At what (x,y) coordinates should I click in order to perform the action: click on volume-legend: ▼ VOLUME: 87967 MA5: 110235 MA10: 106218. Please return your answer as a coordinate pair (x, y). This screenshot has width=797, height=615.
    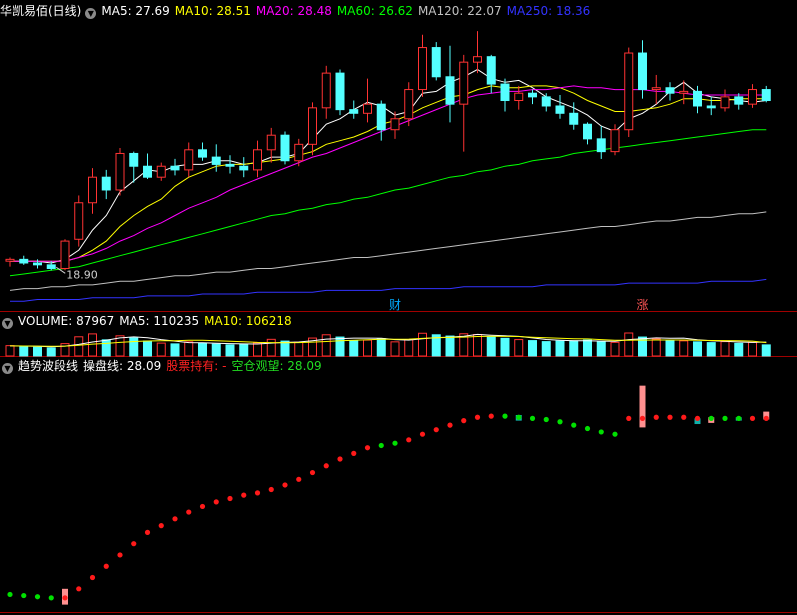
    Looking at the image, I should click on (151, 321).